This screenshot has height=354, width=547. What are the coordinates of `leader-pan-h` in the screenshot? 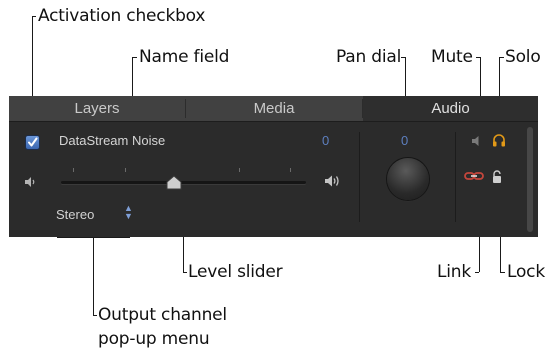 It's located at (403, 57).